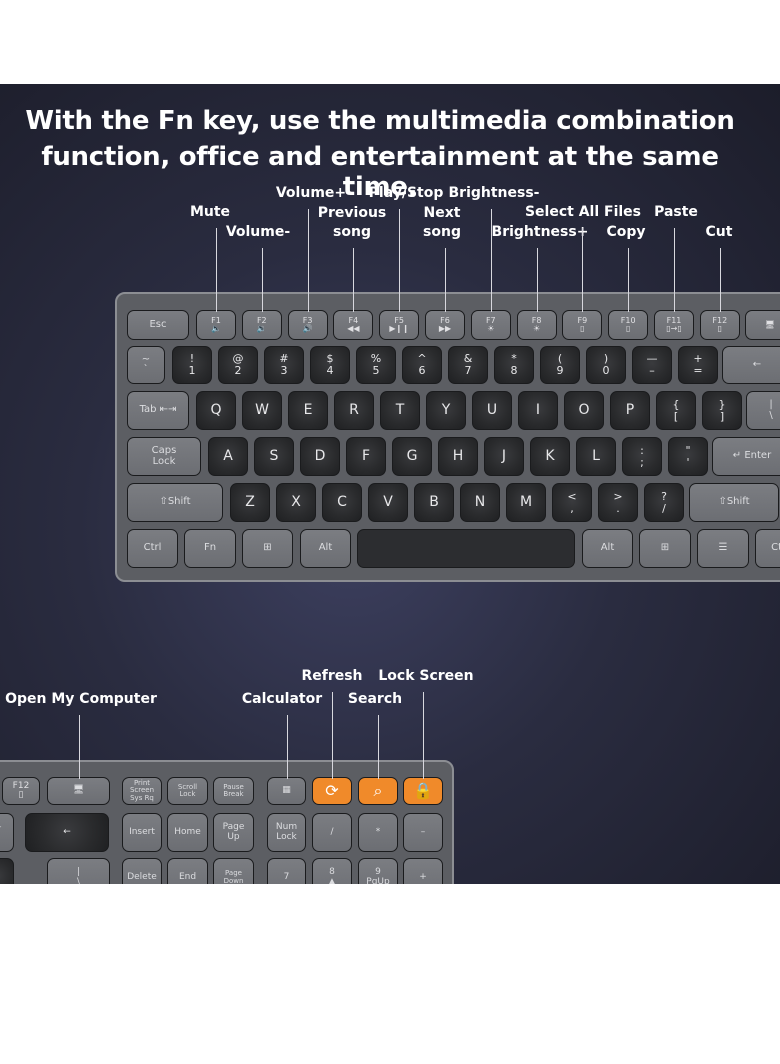 The image size is (780, 1064). I want to click on key-f5: F5 ▶❙❙, so click(399, 325).